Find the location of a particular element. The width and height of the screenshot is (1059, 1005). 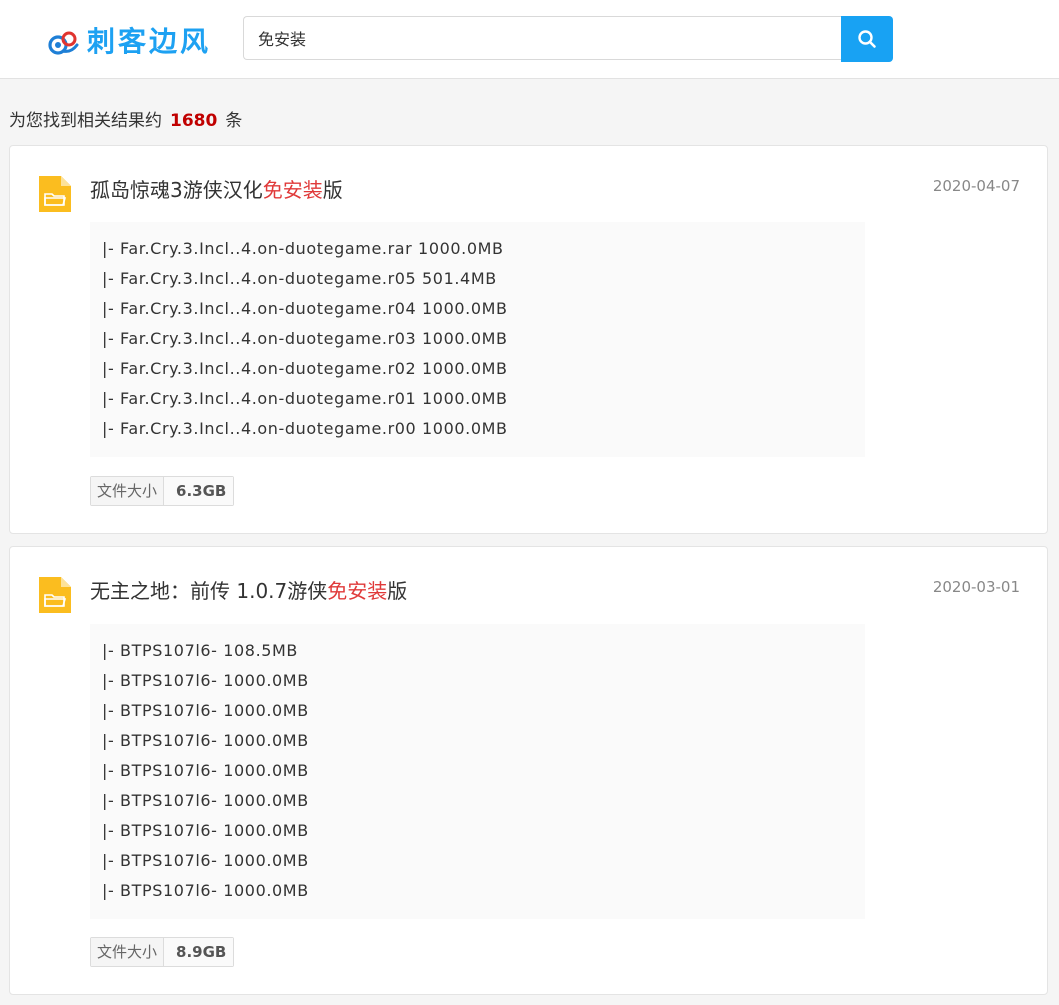

search-input is located at coordinates (542, 38).